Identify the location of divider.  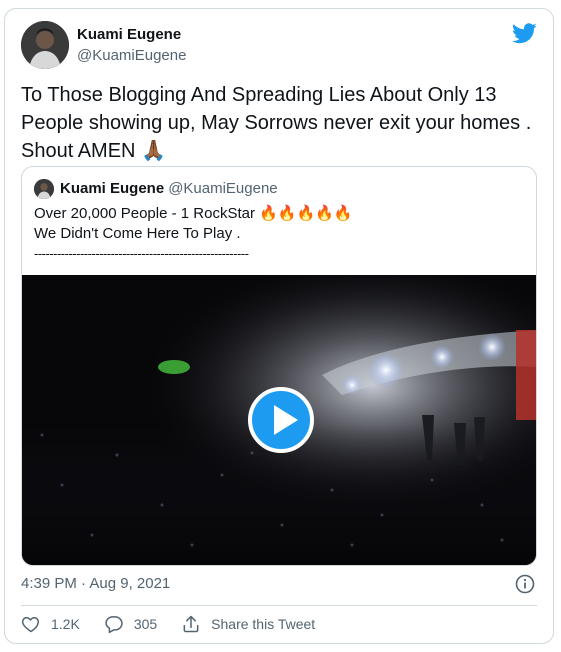
(279, 605).